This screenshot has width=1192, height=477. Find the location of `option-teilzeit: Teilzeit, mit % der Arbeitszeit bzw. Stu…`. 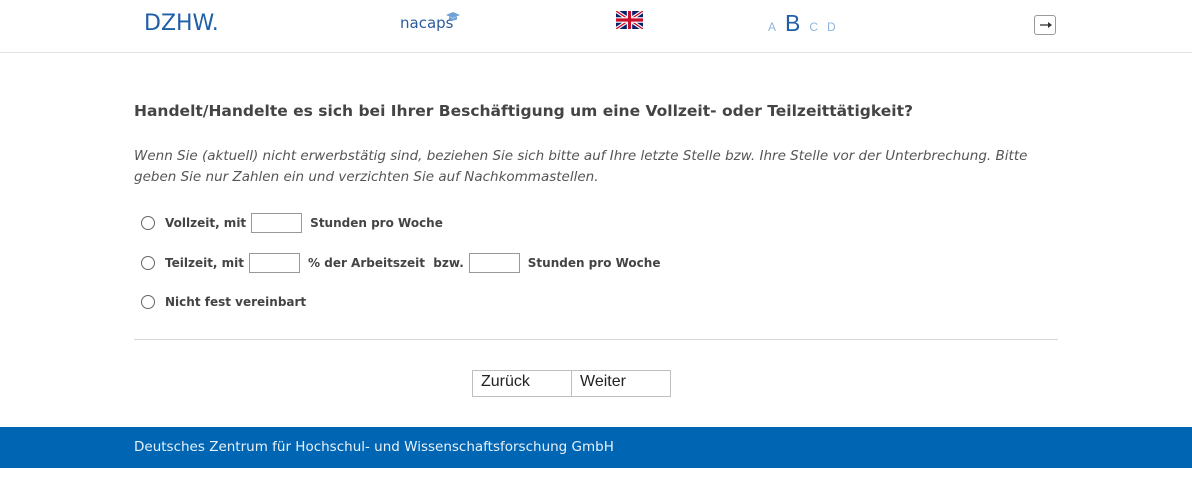

option-teilzeit: Teilzeit, mit % der Arbeitszeit bzw. Stu… is located at coordinates (400, 263).